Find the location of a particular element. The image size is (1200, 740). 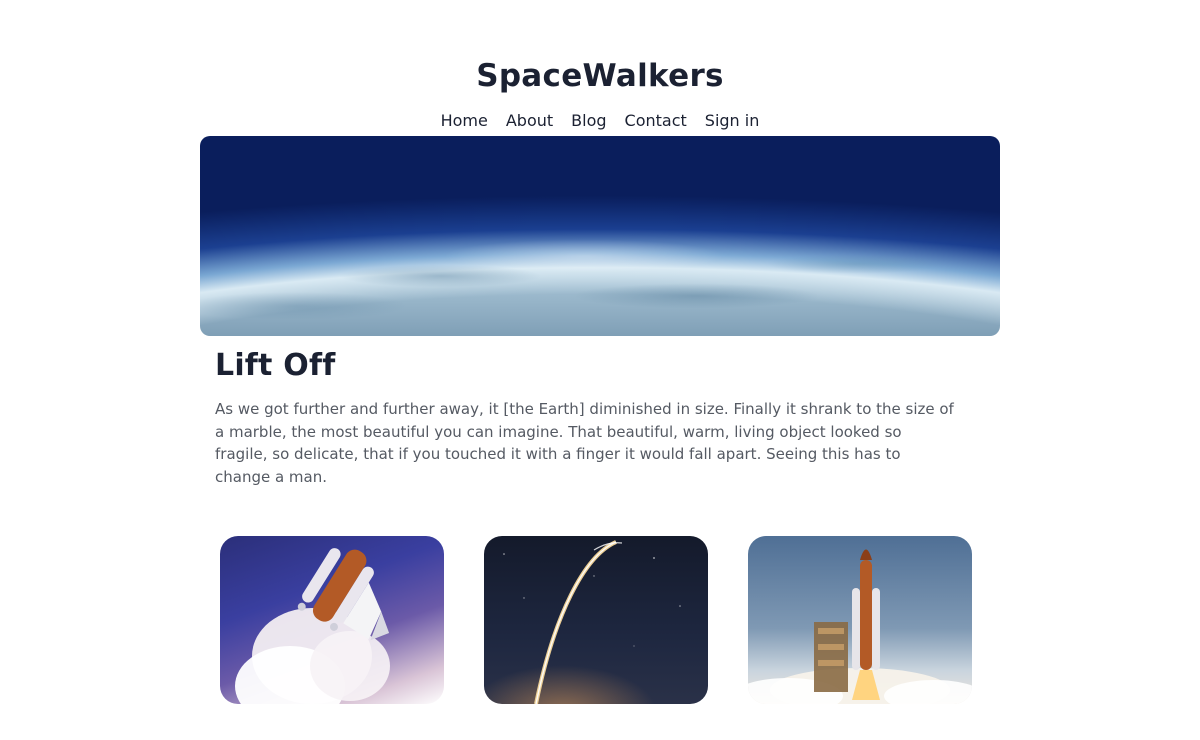

nav-link-home: Home is located at coordinates (464, 120).